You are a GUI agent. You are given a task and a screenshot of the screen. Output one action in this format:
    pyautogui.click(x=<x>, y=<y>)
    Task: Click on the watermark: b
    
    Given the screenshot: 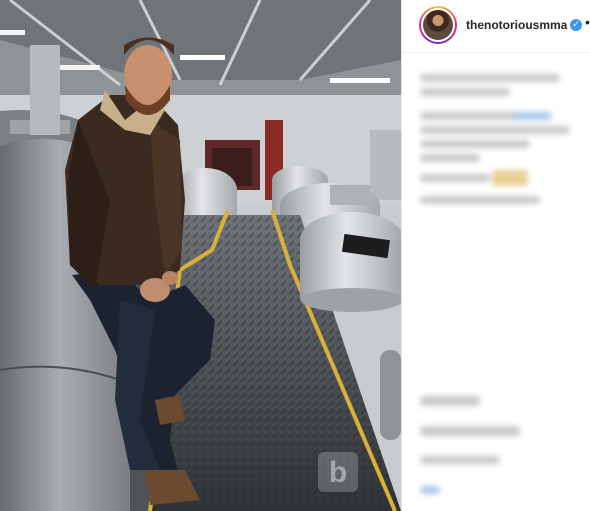 What is the action you would take?
    pyautogui.click(x=338, y=472)
    